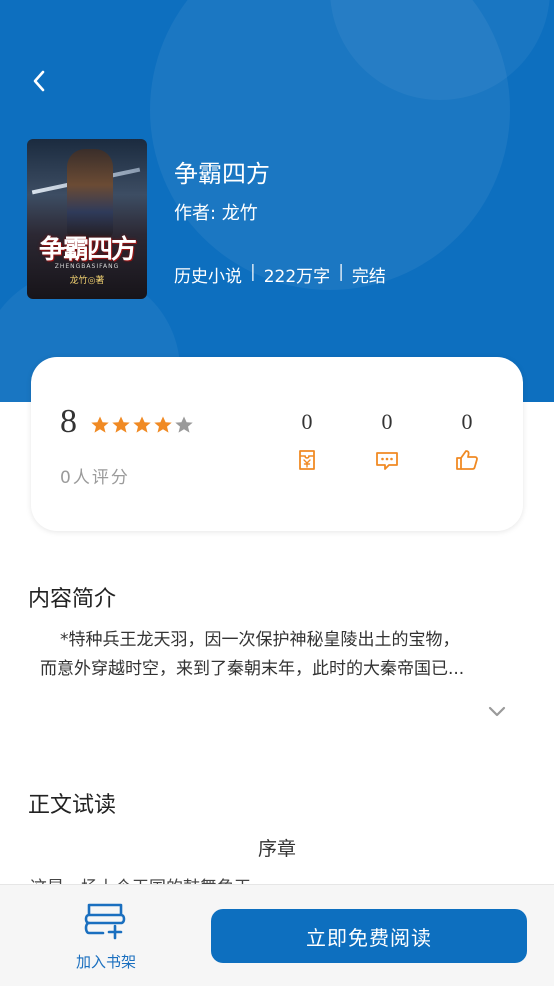 This screenshot has height=986, width=554. What do you see at coordinates (87, 266) in the screenshot?
I see `cover-subtitle: ZHENGBASIFANG` at bounding box center [87, 266].